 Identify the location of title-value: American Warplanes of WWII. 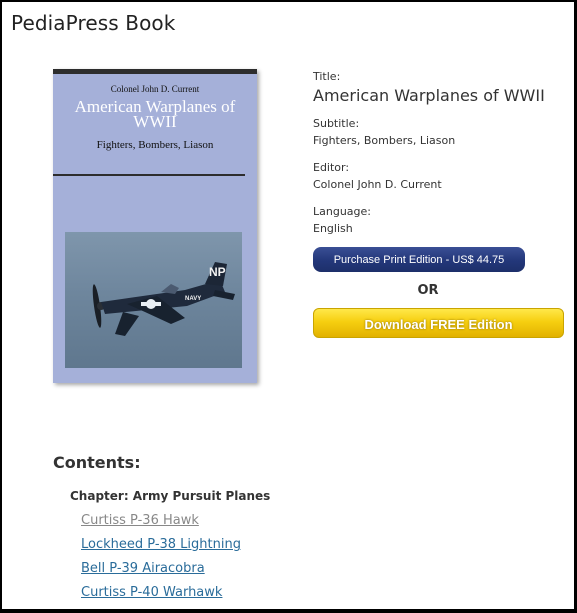
(429, 95).